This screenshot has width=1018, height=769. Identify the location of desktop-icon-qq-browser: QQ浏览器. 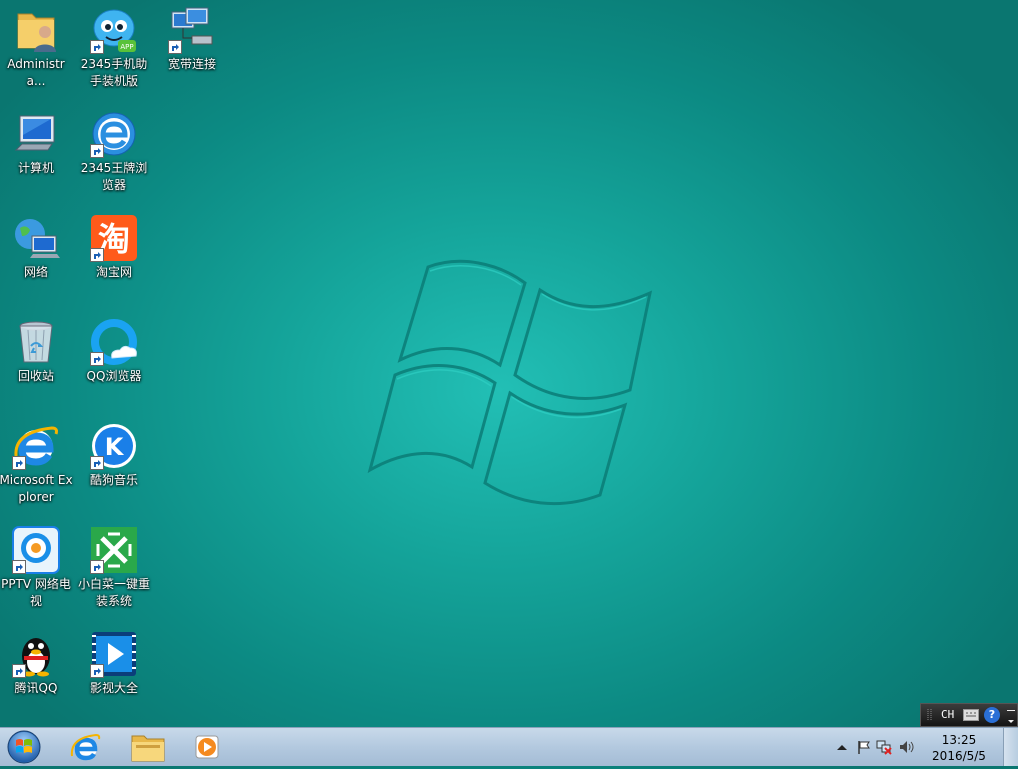
(114, 349).